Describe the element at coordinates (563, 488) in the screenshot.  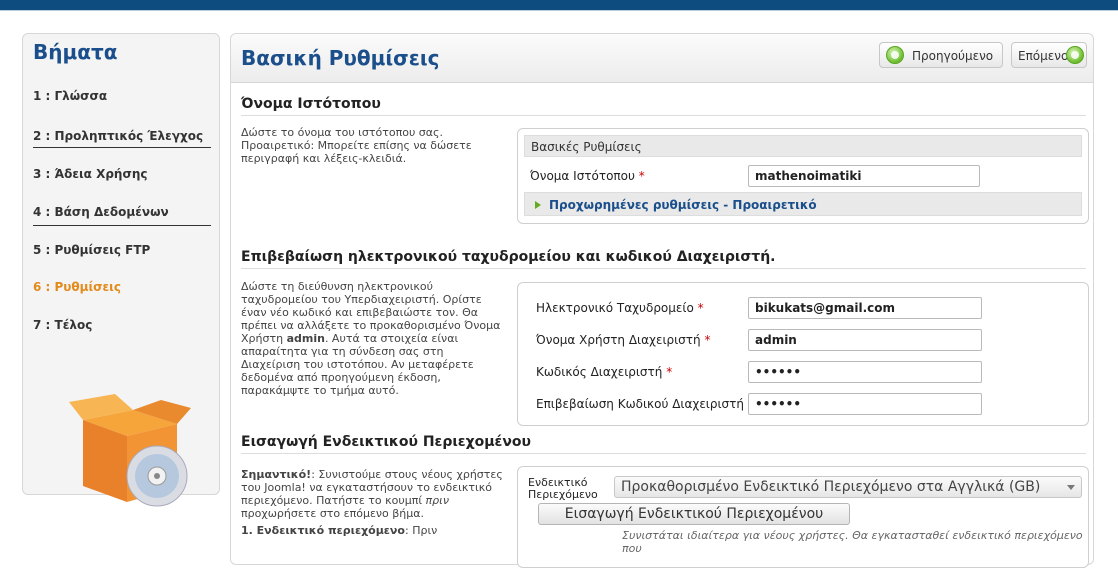
I see `sample-select-label: Ενδεικτικό Περιεχόμενο` at that location.